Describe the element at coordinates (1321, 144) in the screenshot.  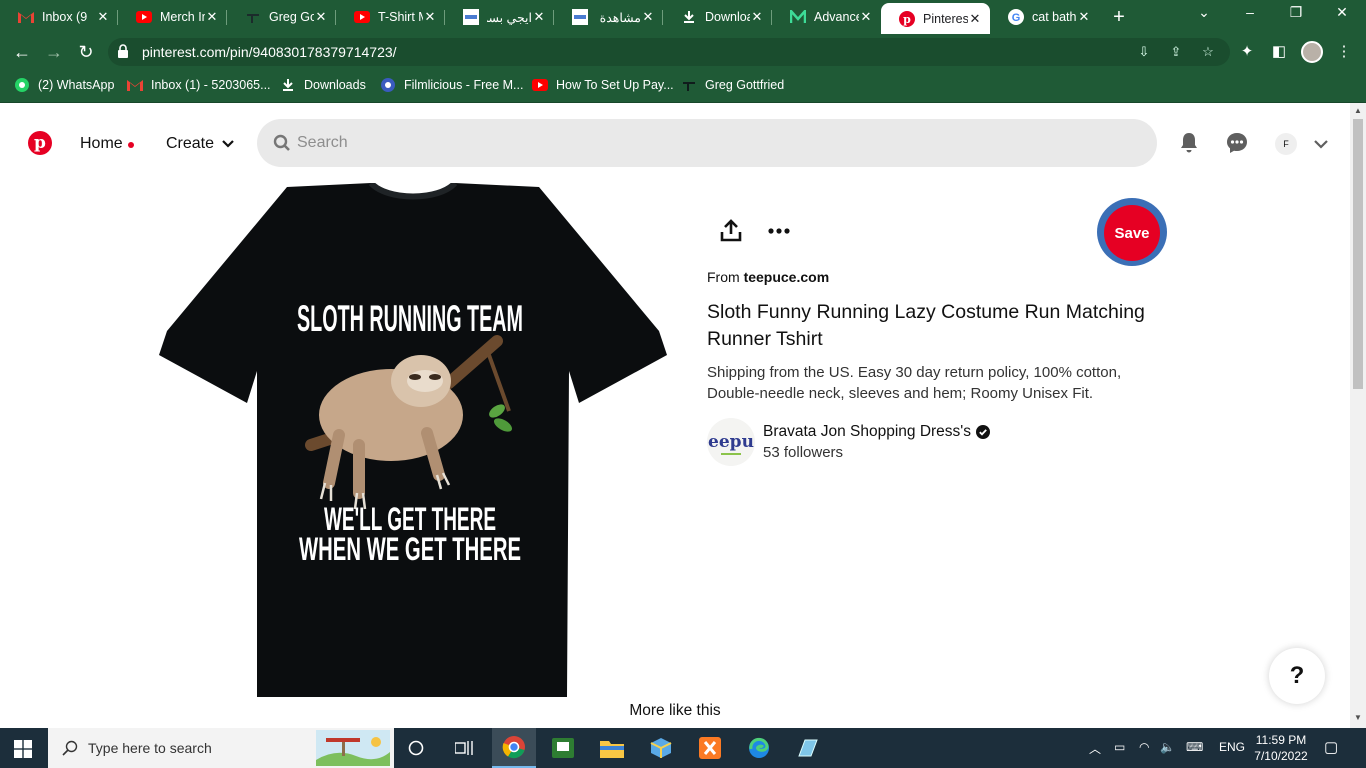
I see `account-chevron-icon` at that location.